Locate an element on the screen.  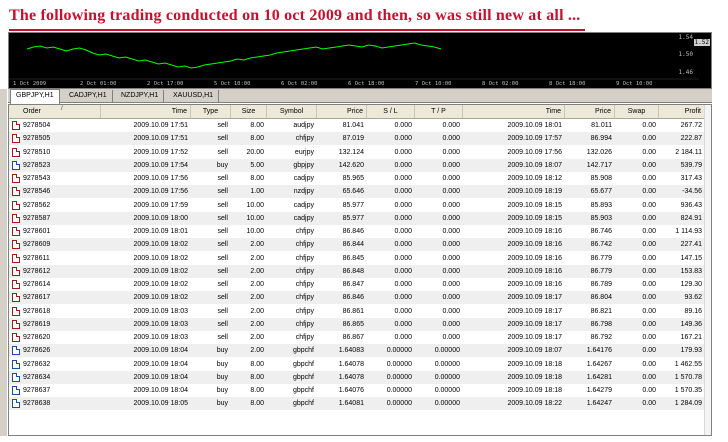
chart-time-label: 9 Oct 10:00 is located at coordinates (634, 84).